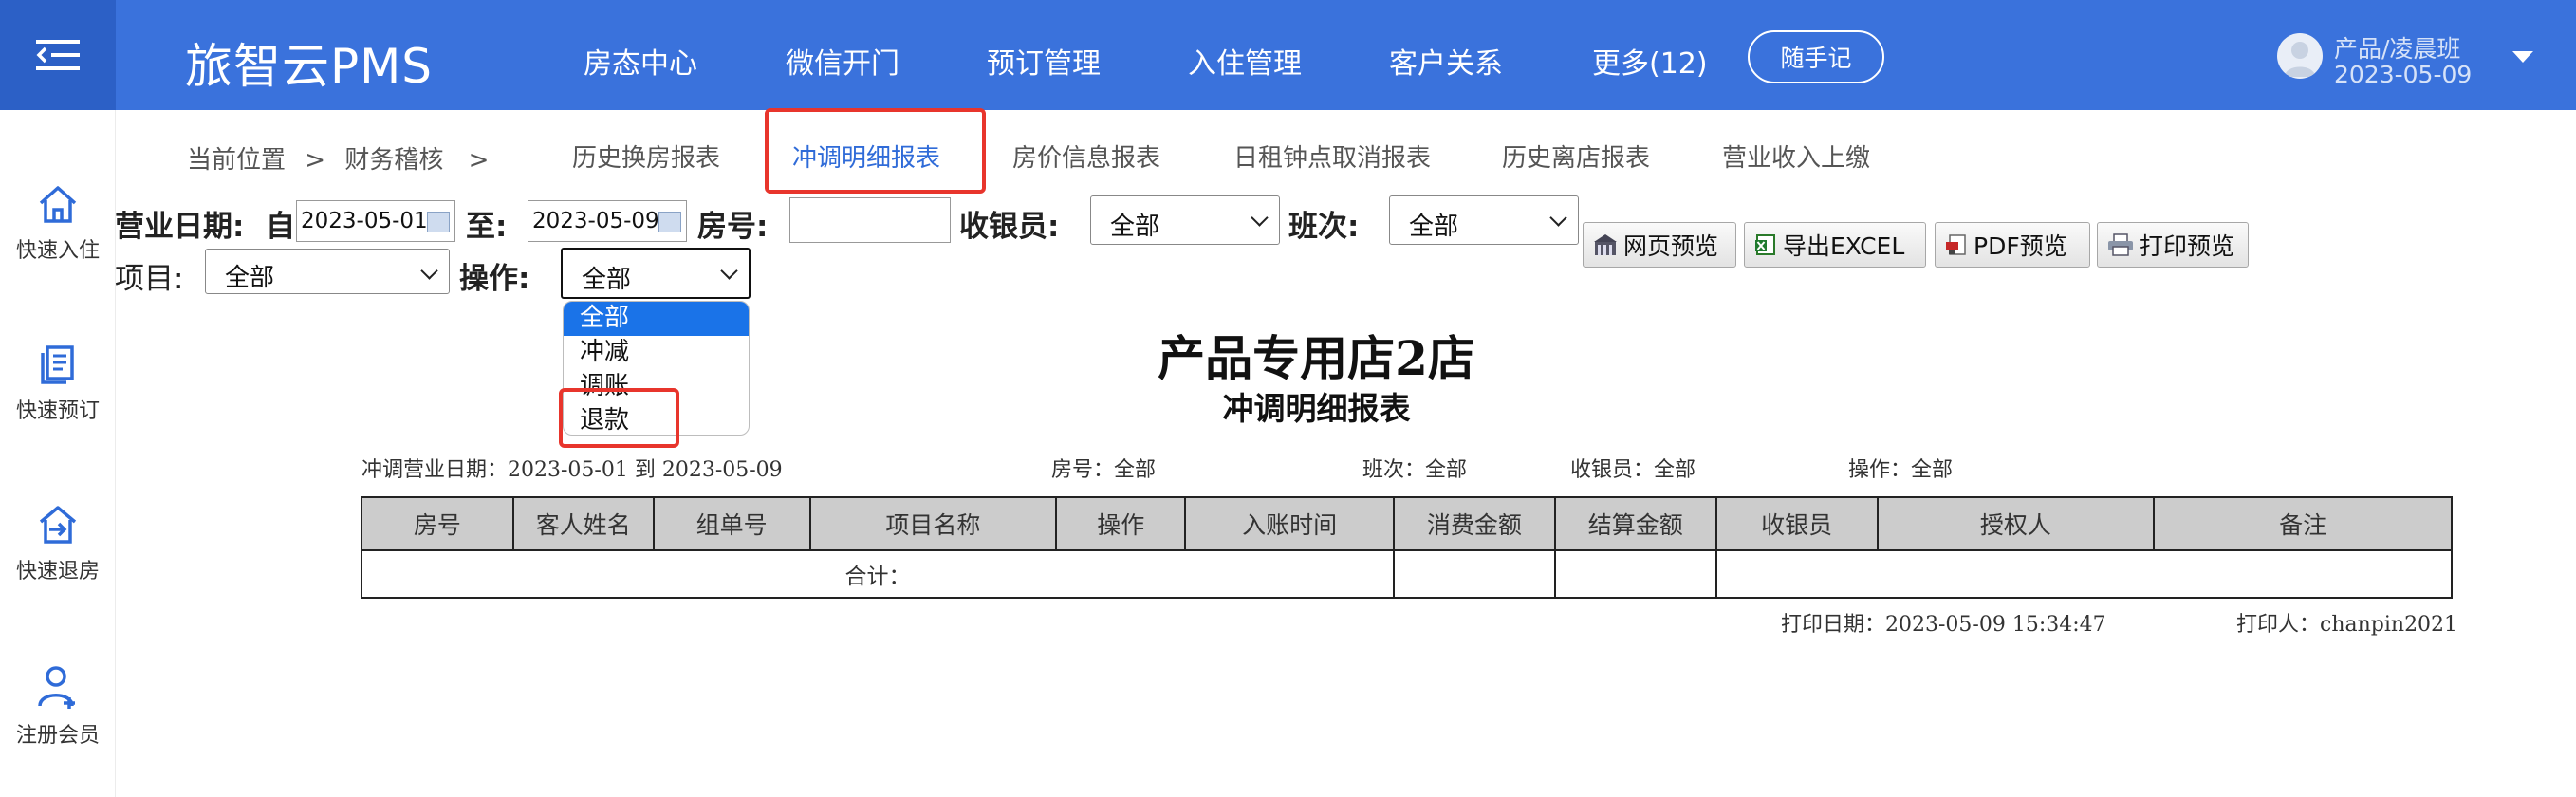  I want to click on item-select: 全部, so click(327, 271).